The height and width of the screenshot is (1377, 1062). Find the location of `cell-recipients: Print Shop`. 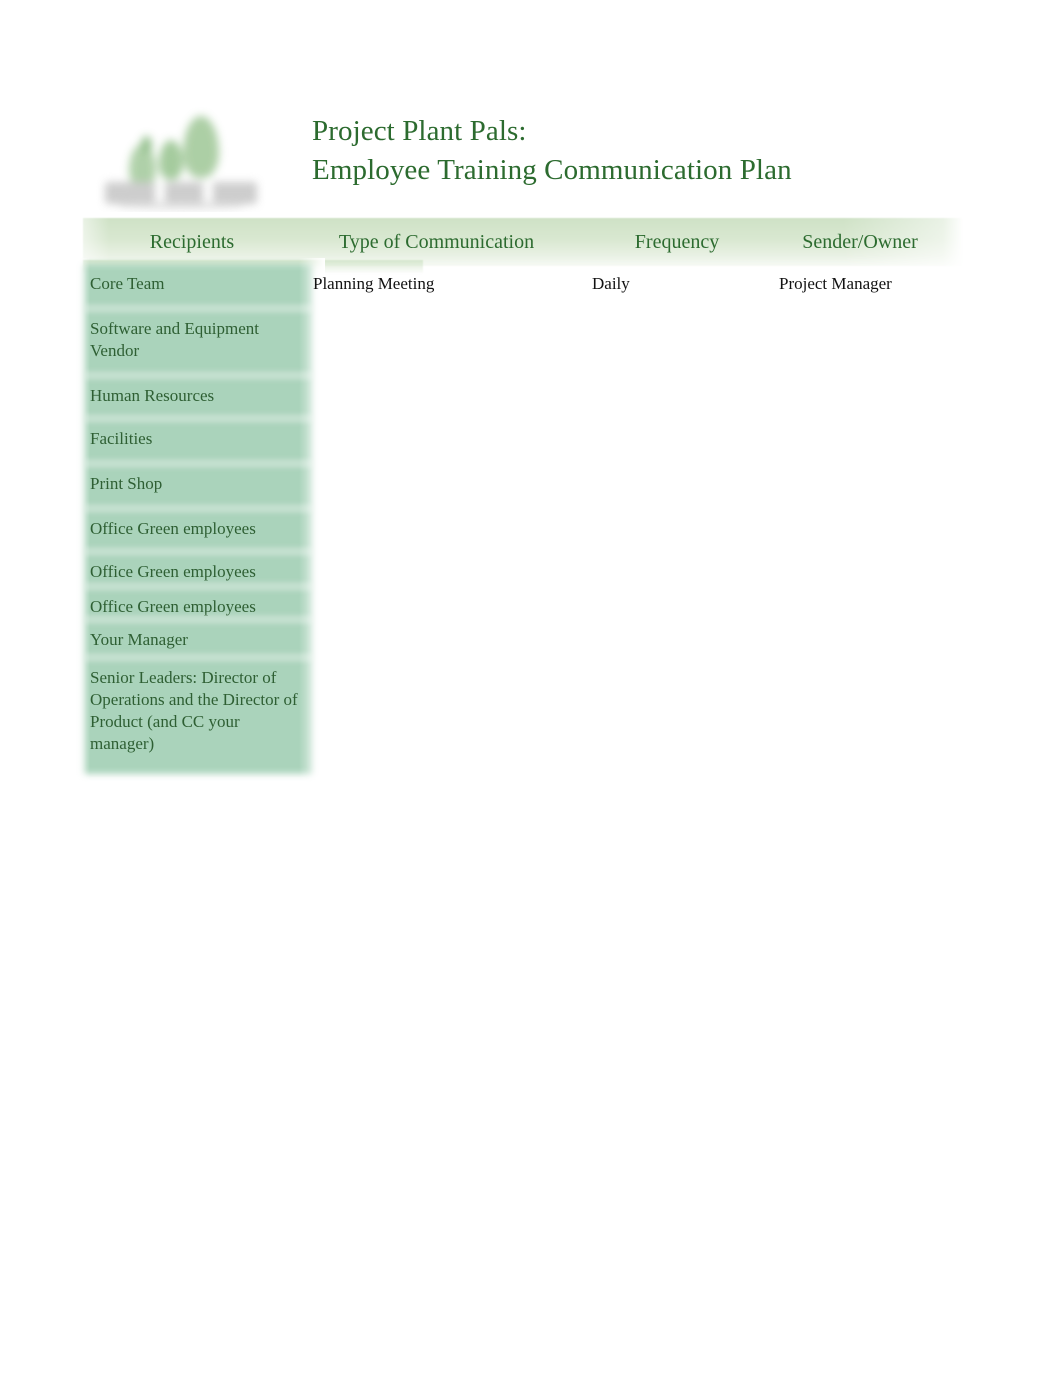

cell-recipients: Print Shop is located at coordinates (126, 483).